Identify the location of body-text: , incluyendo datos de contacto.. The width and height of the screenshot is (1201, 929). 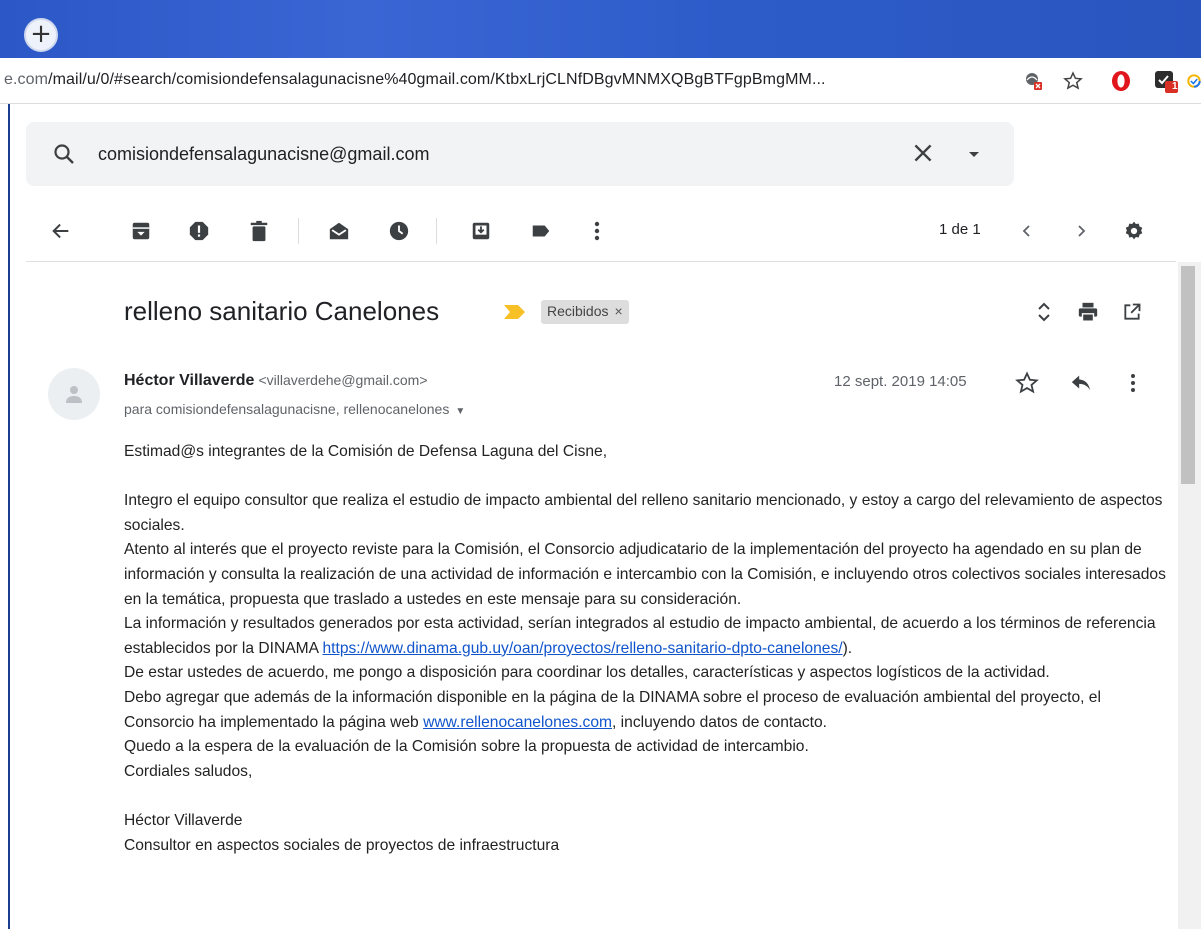
(720, 722).